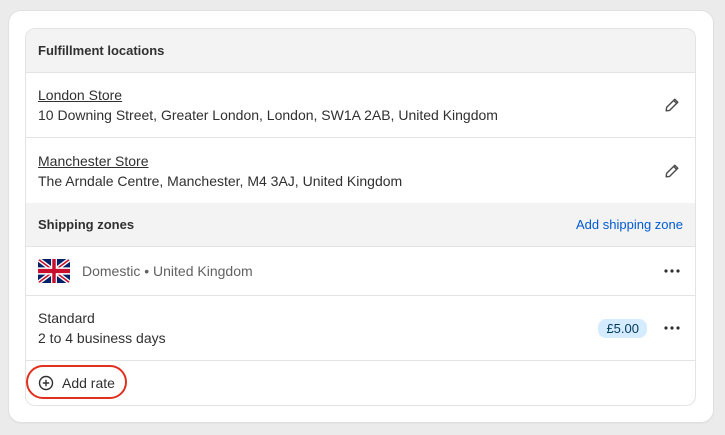  Describe the element at coordinates (54, 271) in the screenshot. I see `uk-flag-icon` at that location.